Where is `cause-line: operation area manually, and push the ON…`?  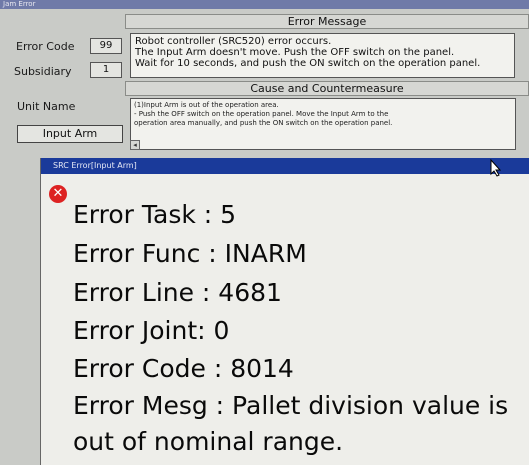 cause-line: operation area manually, and push the ON… is located at coordinates (263, 123).